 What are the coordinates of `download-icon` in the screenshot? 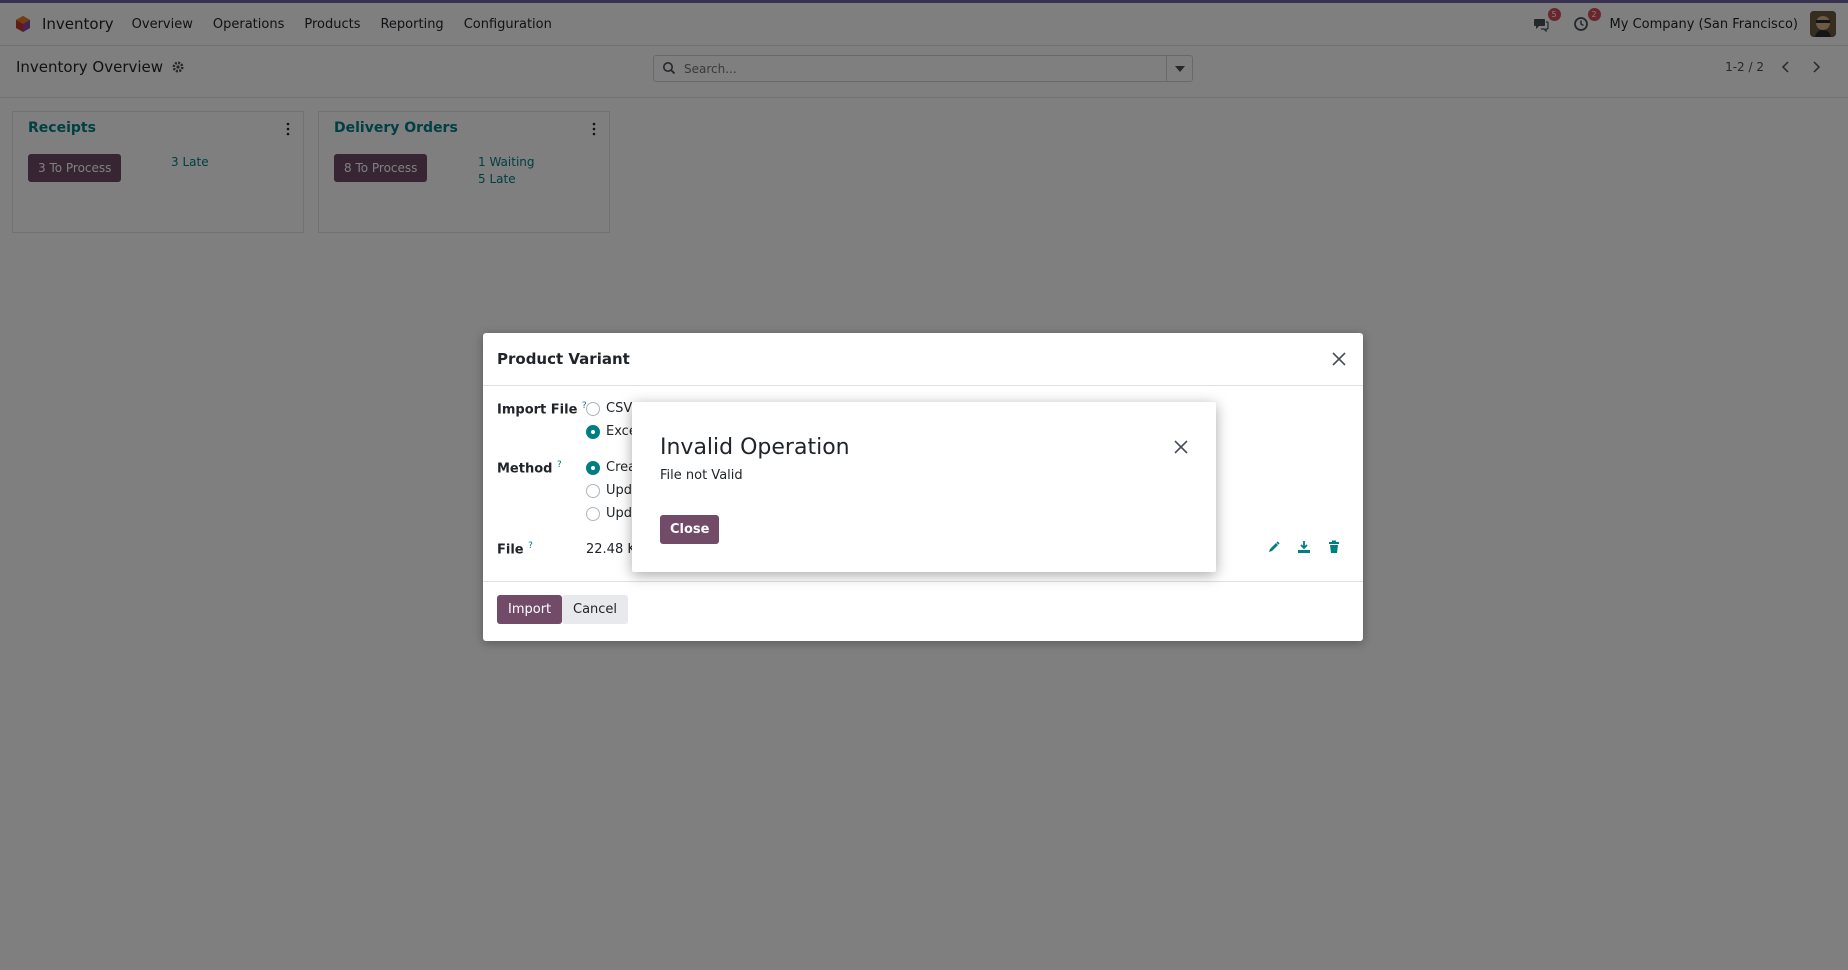 It's located at (1305, 548).